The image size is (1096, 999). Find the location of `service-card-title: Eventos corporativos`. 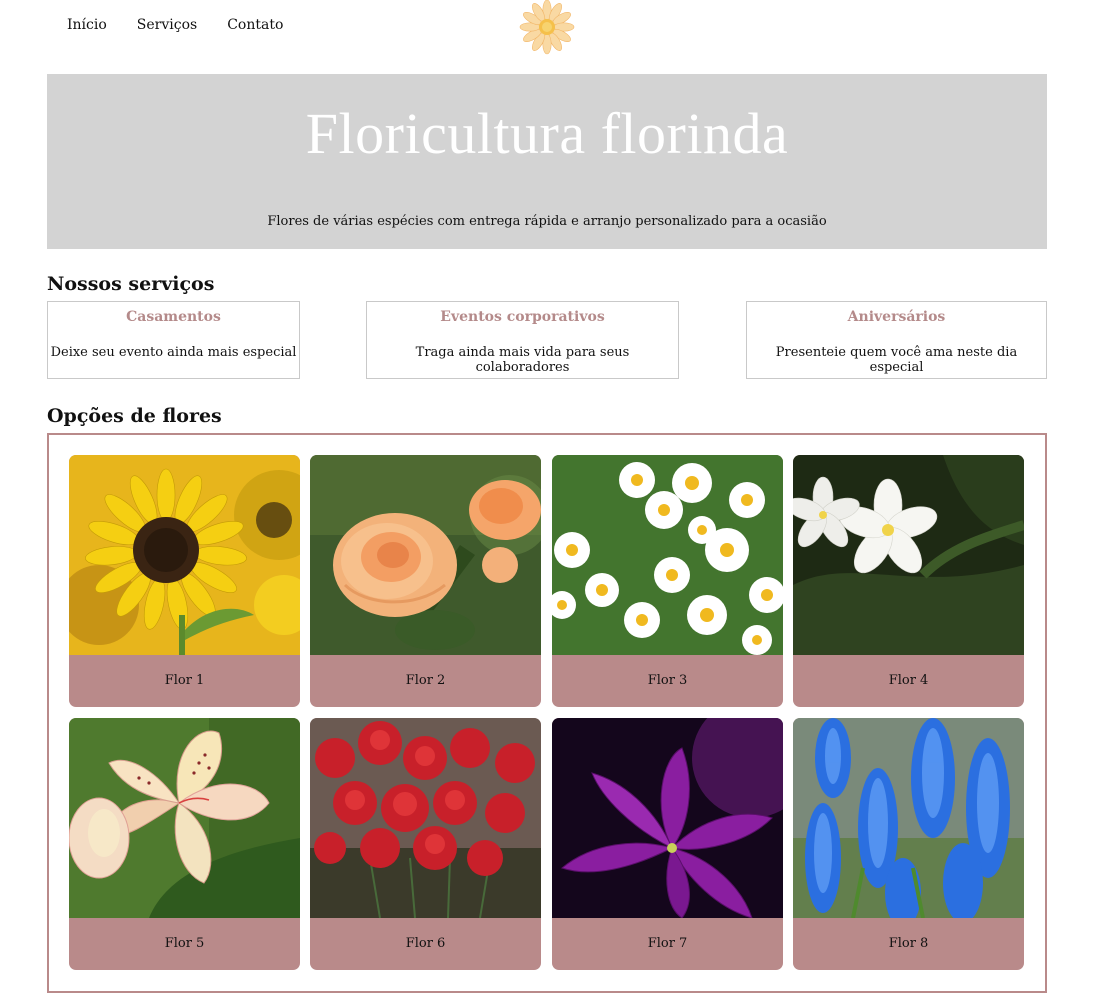

service-card-title: Eventos corporativos is located at coordinates (522, 317).